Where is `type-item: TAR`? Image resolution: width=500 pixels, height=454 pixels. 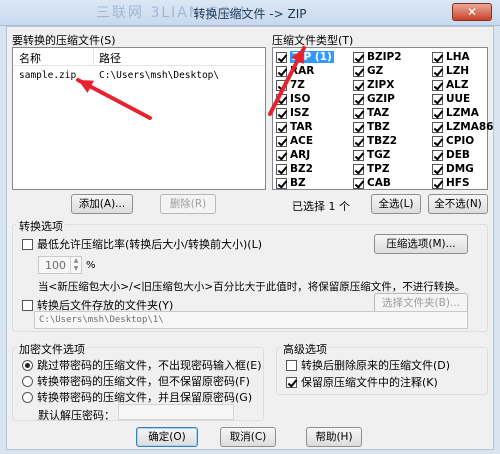
type-item: TAR is located at coordinates (305, 127).